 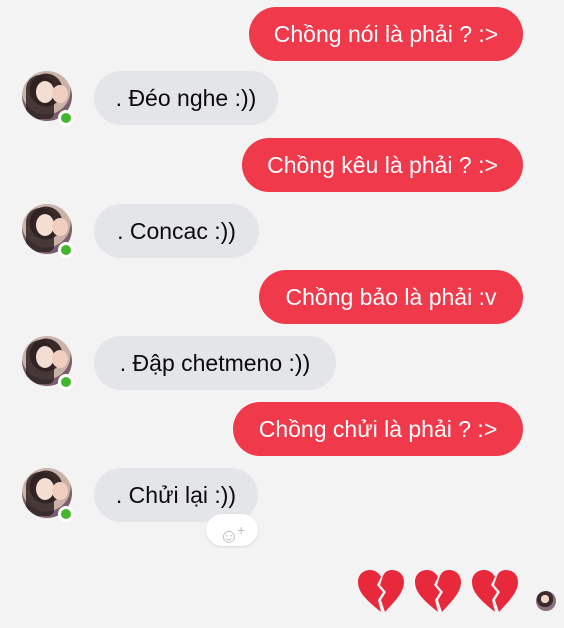 I want to click on sent-message-bubble: Chồng kêu là phải ? :>, so click(x=382, y=165).